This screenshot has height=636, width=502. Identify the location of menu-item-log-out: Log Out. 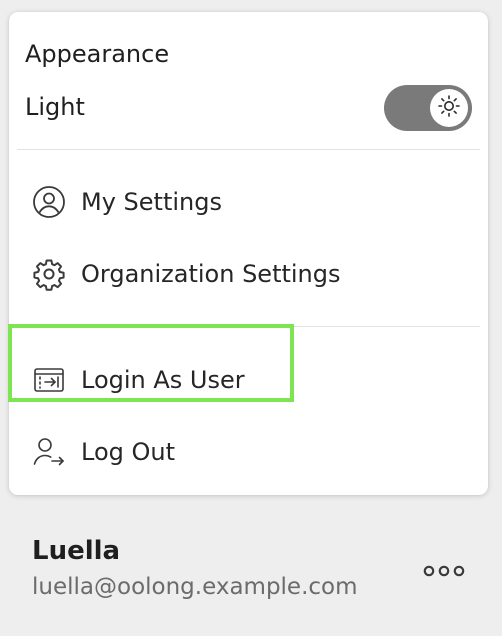
(248, 452).